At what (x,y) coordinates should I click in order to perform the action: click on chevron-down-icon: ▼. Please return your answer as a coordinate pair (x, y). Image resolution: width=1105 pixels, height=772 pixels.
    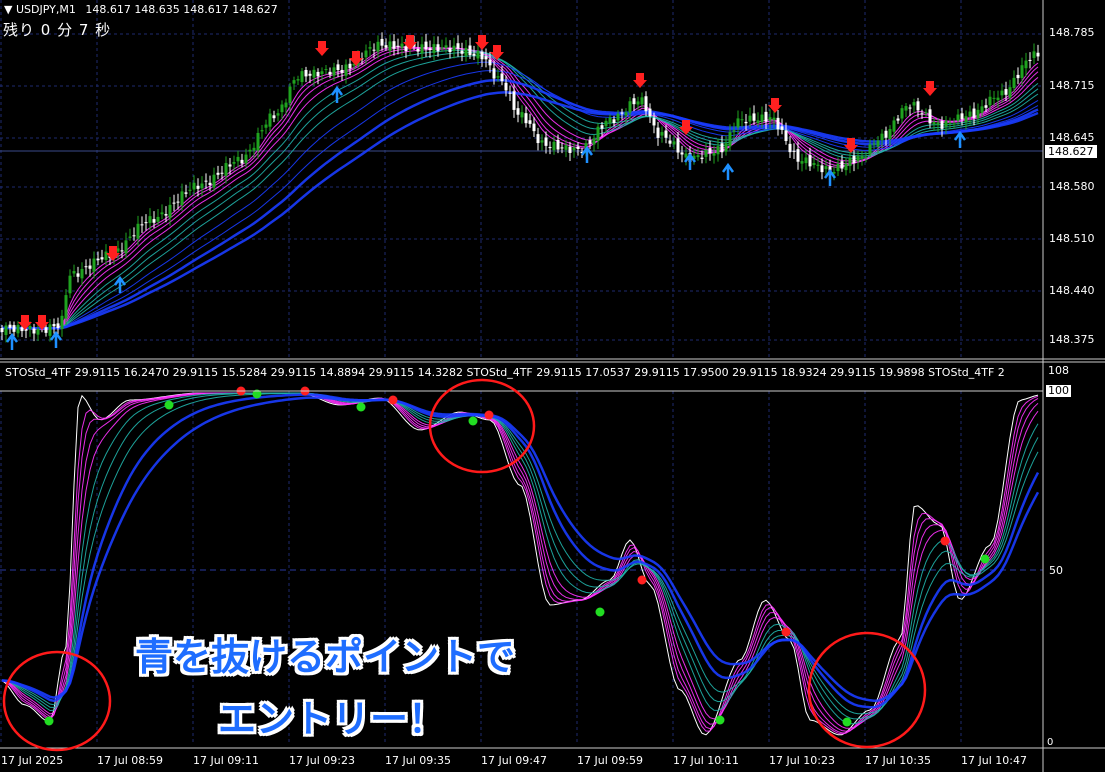
    Looking at the image, I should click on (8, 9).